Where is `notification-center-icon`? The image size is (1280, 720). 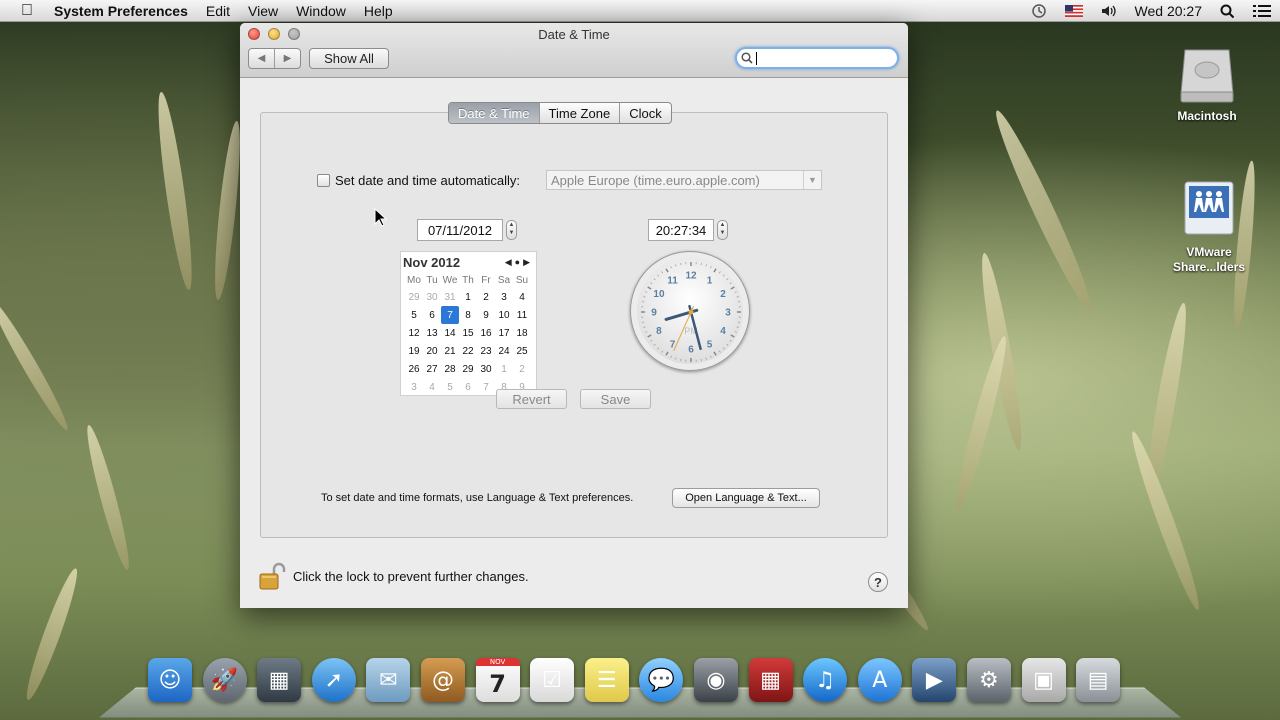 notification-center-icon is located at coordinates (1262, 11).